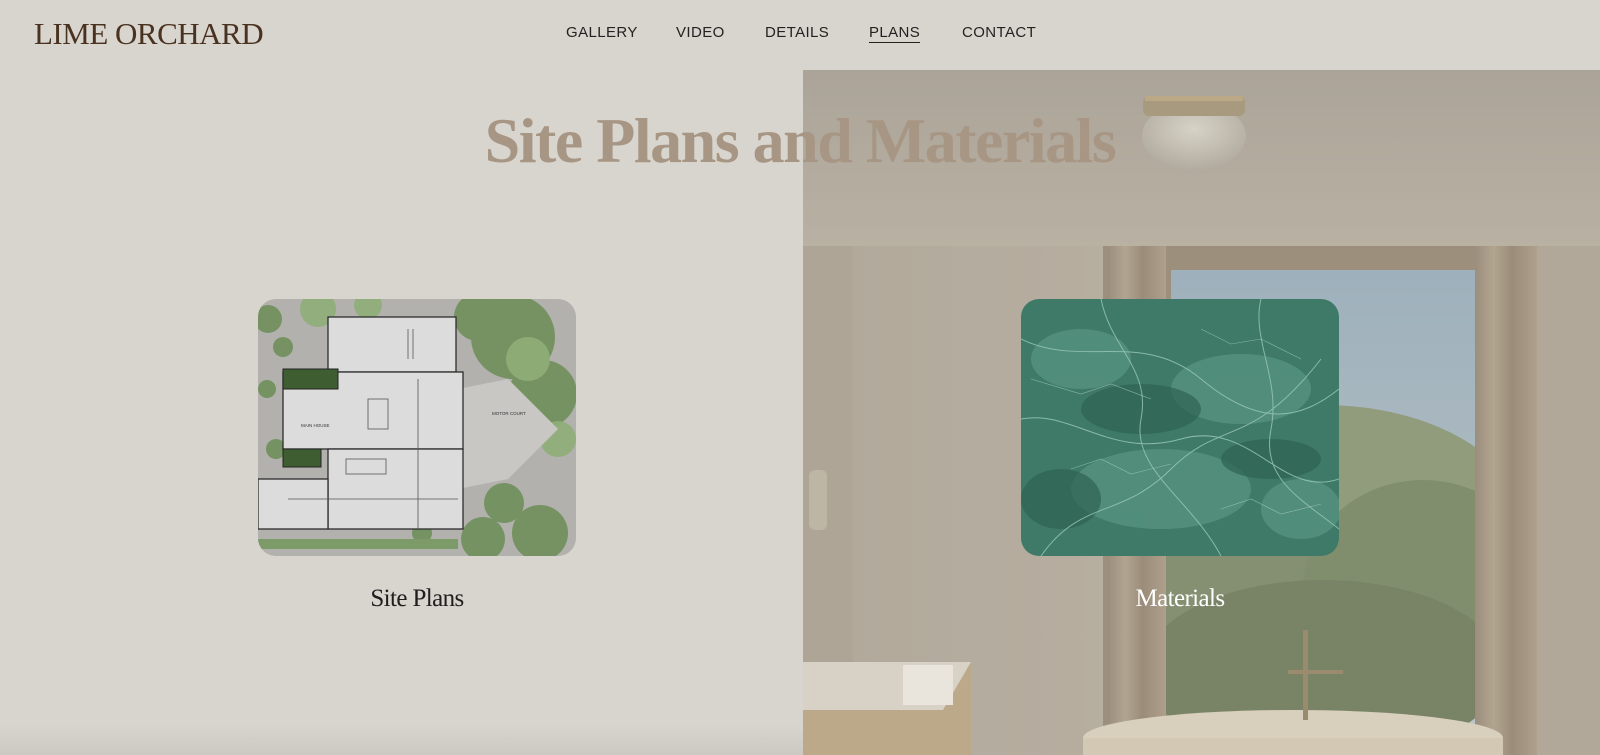 The height and width of the screenshot is (755, 1600). Describe the element at coordinates (1180, 427) in the screenshot. I see `green-marble-thumbnail` at that location.